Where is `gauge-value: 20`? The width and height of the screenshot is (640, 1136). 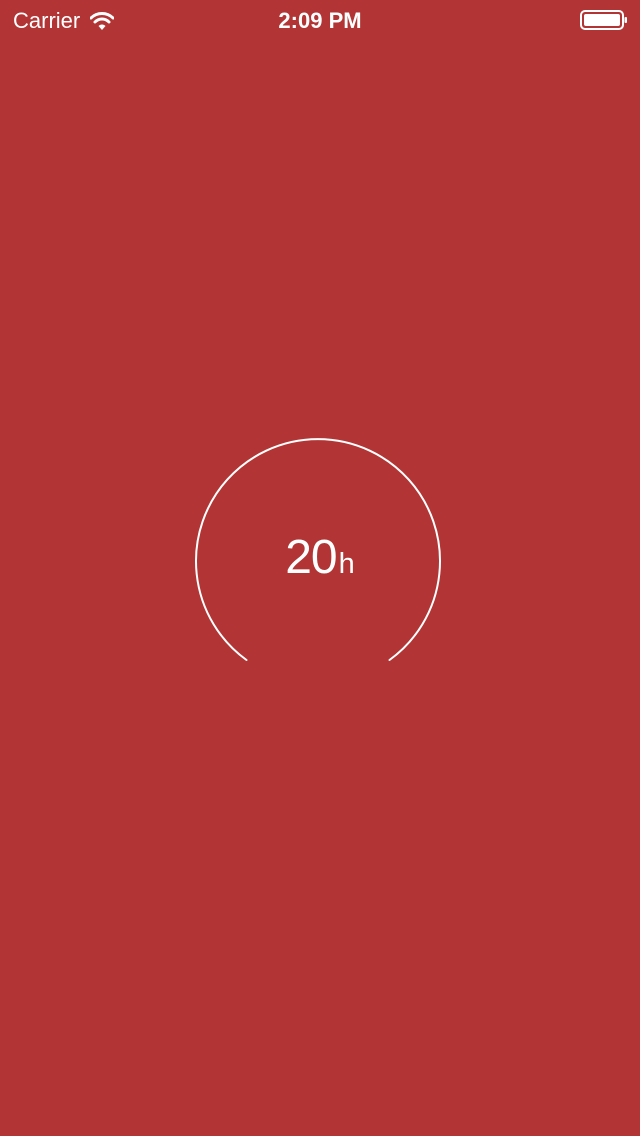
gauge-value: 20 is located at coordinates (311, 557).